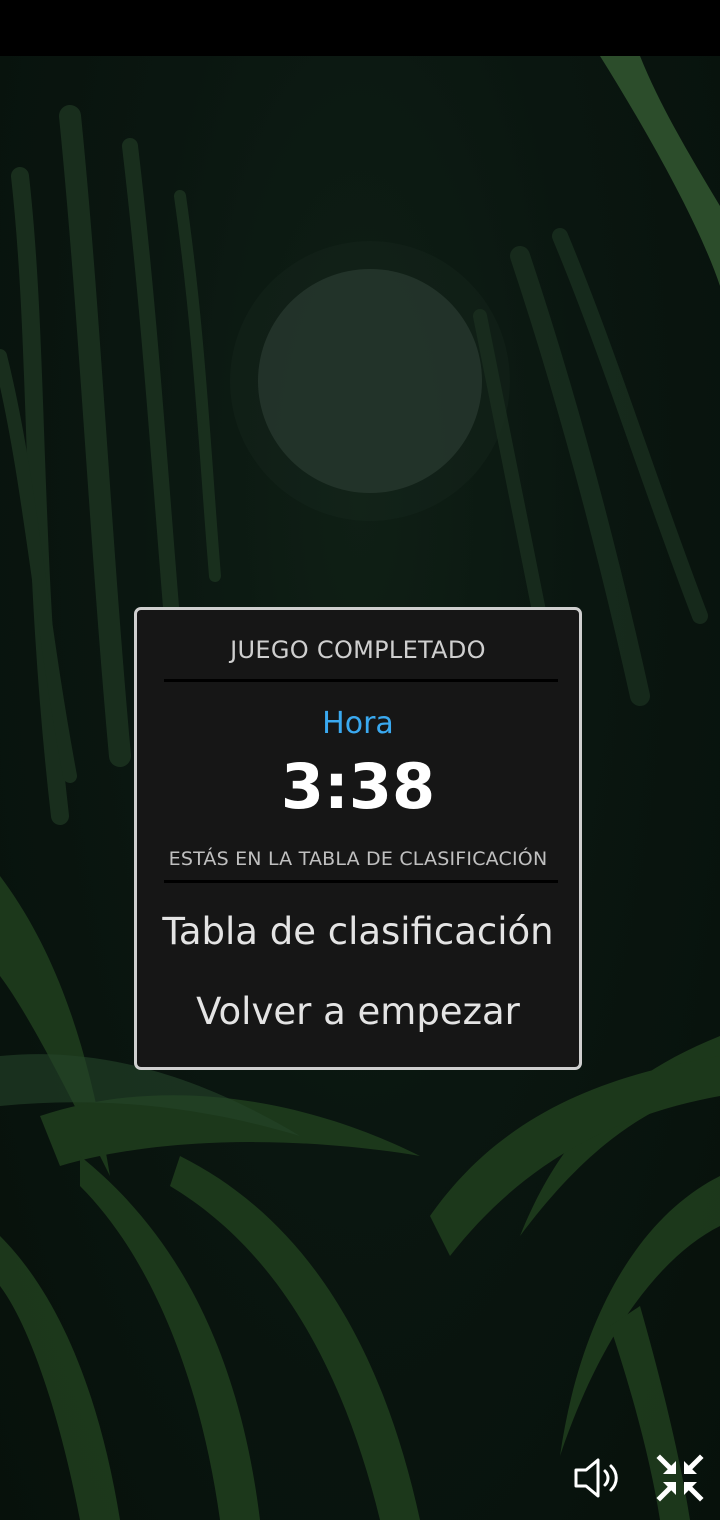 This screenshot has height=1520, width=720. Describe the element at coordinates (358, 650) in the screenshot. I see `dialog-title: JUEGO COMPLETADO` at that location.